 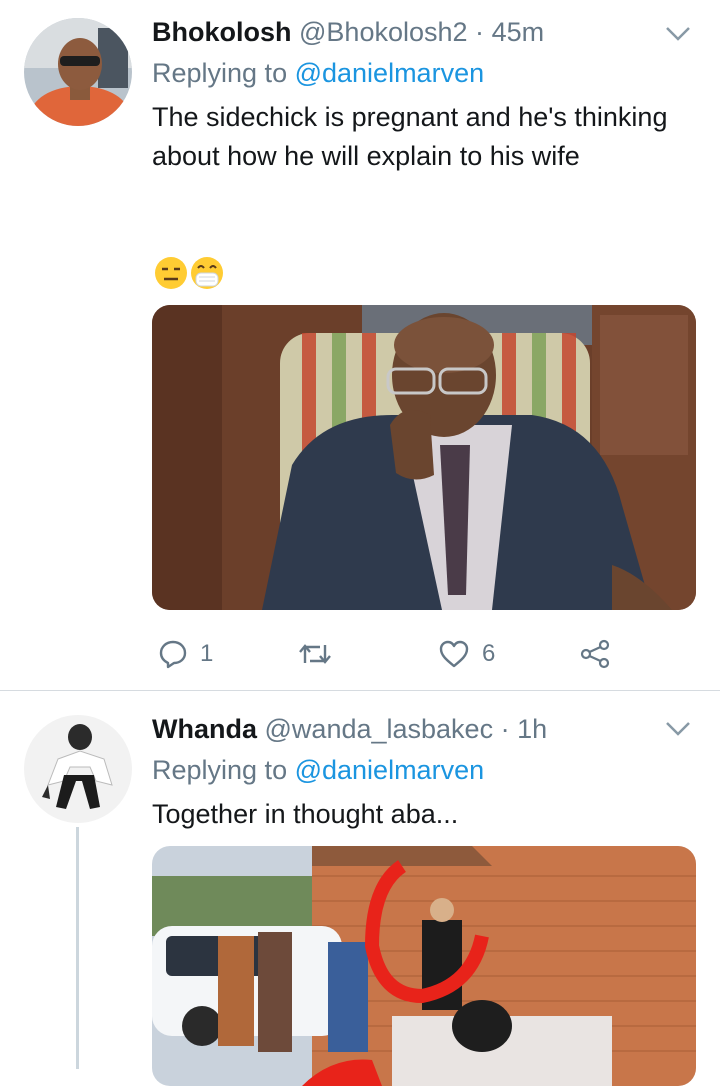 What do you see at coordinates (392, 654) in the screenshot?
I see `tweet-actions: 1 6` at bounding box center [392, 654].